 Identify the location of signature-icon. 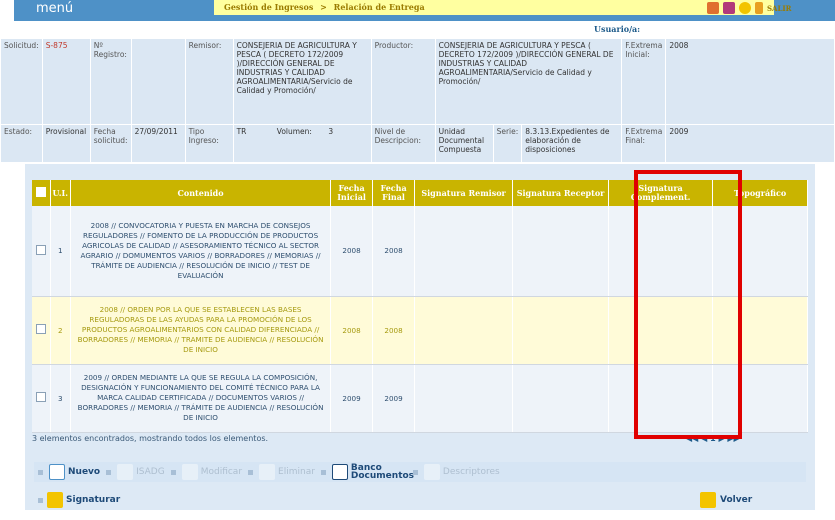
(55, 500).